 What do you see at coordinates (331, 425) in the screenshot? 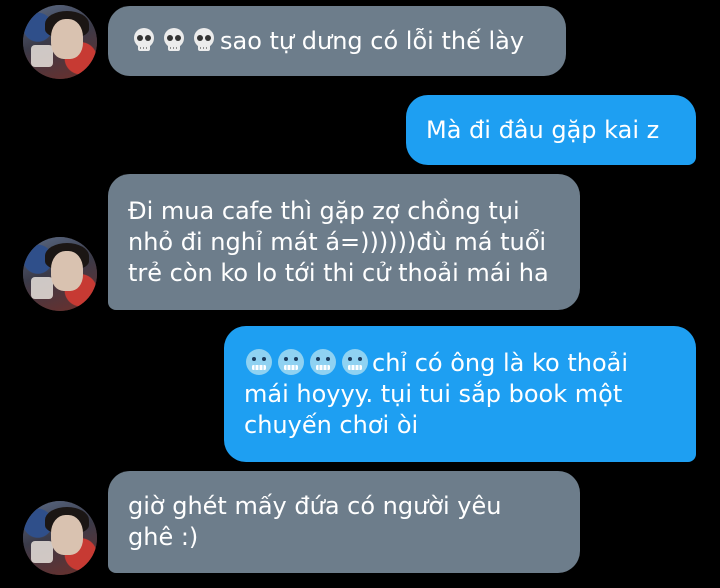
I see `message-line: chuyến chơi òi` at bounding box center [331, 425].